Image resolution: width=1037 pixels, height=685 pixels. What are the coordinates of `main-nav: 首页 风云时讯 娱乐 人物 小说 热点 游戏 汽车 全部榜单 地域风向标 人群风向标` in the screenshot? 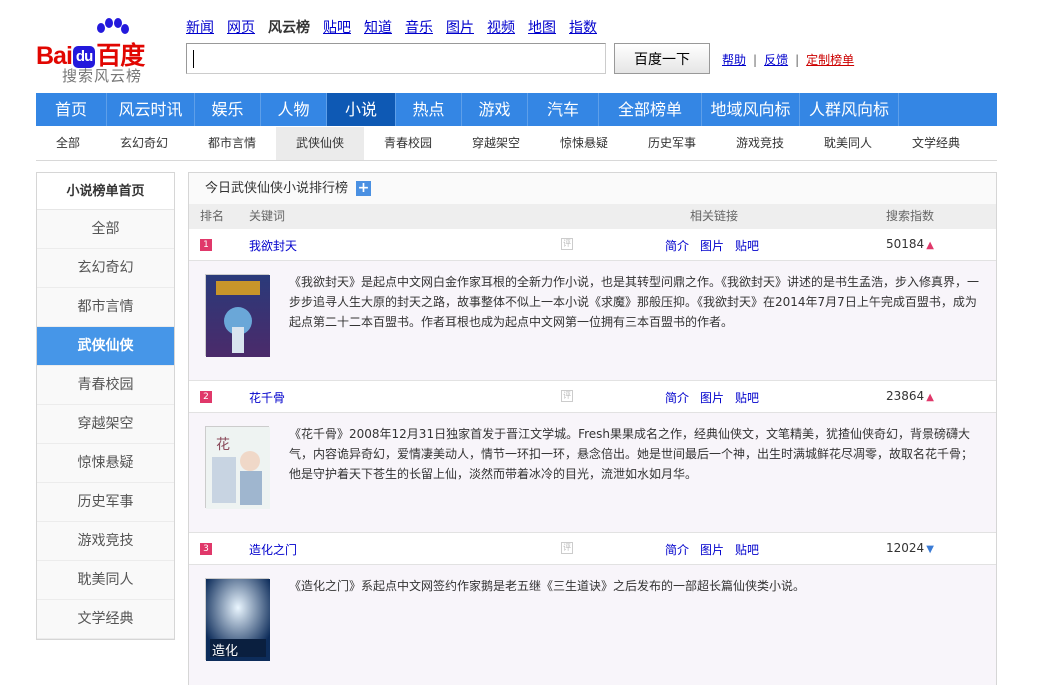 It's located at (516, 109).